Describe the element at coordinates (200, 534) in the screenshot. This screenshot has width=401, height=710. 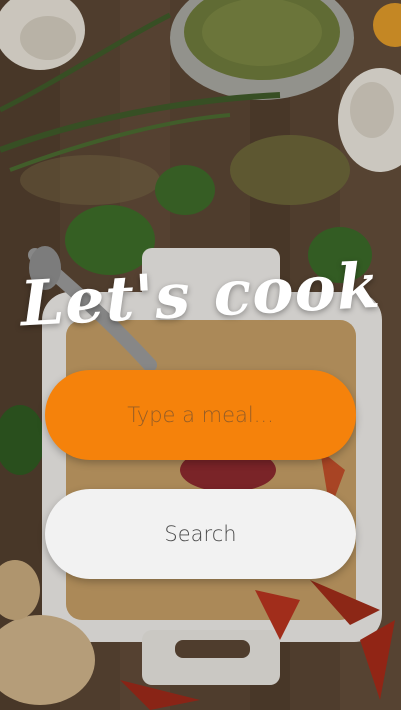
I see `search-button: Search` at that location.